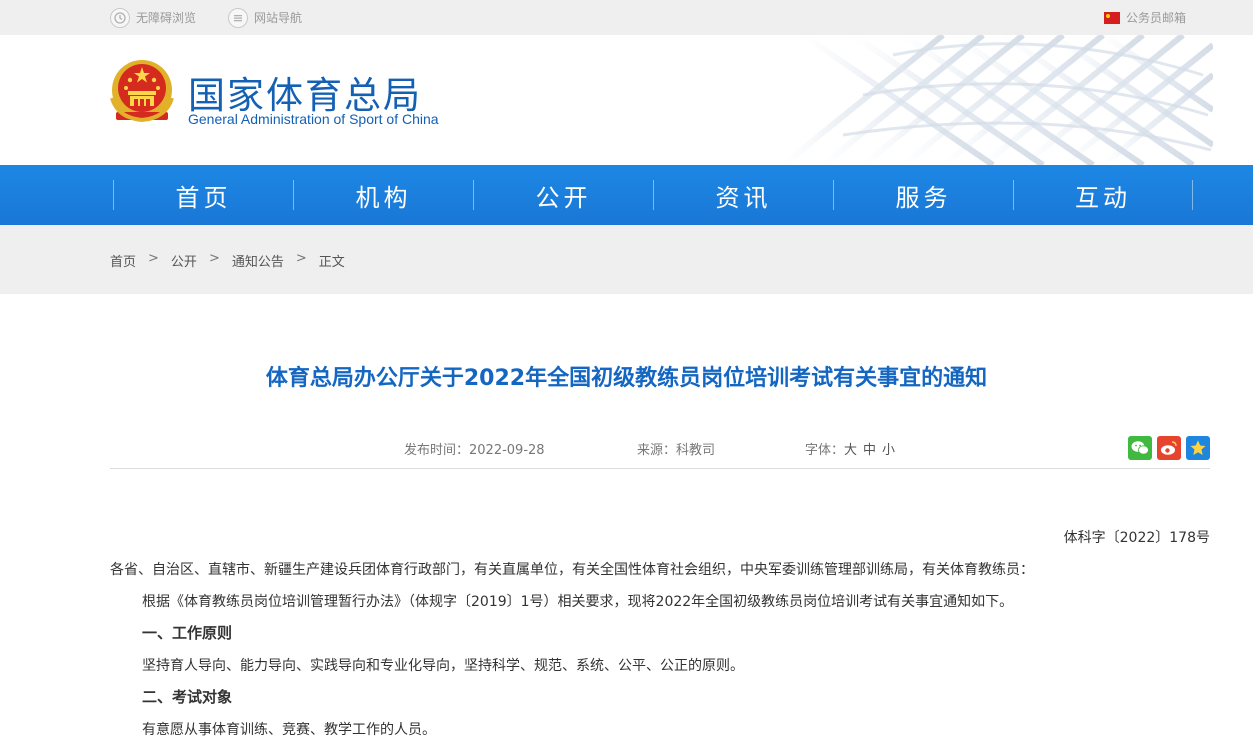 Image resolution: width=1253 pixels, height=739 pixels. Describe the element at coordinates (1140, 448) in the screenshot. I see `wechat-icon` at that location.